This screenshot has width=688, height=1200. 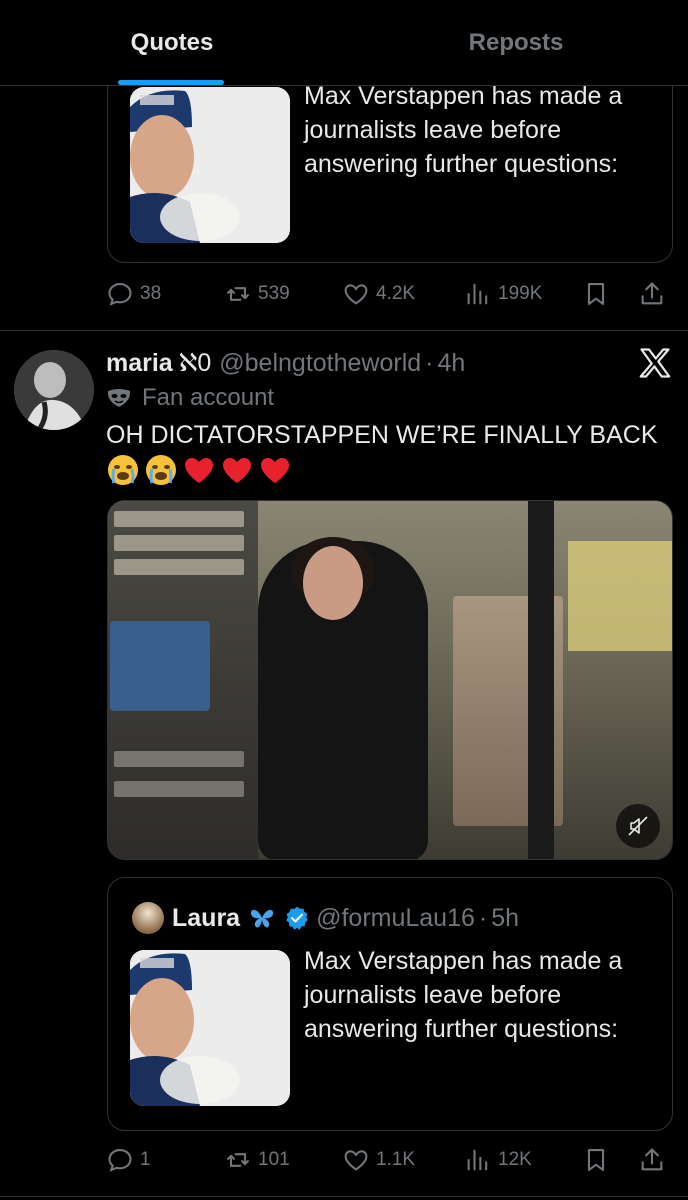 What do you see at coordinates (133, 294) in the screenshot?
I see `reply-button: 38` at bounding box center [133, 294].